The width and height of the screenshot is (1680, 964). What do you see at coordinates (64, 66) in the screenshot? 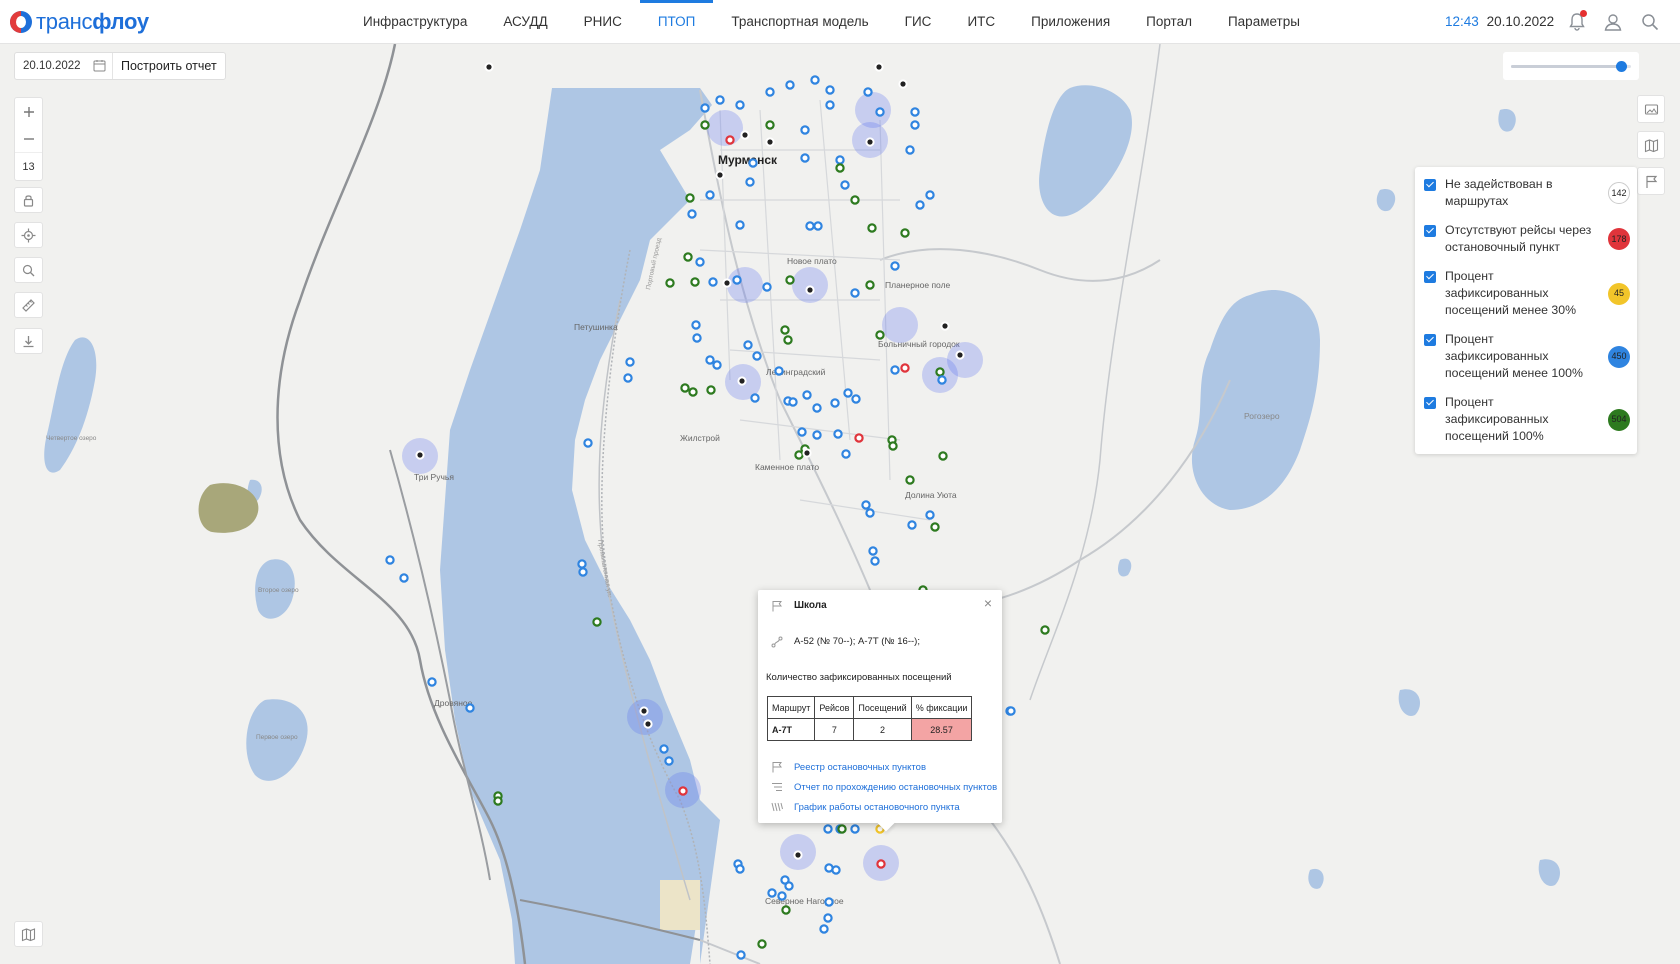
I see `report-date-field: 20.10.2022` at bounding box center [64, 66].